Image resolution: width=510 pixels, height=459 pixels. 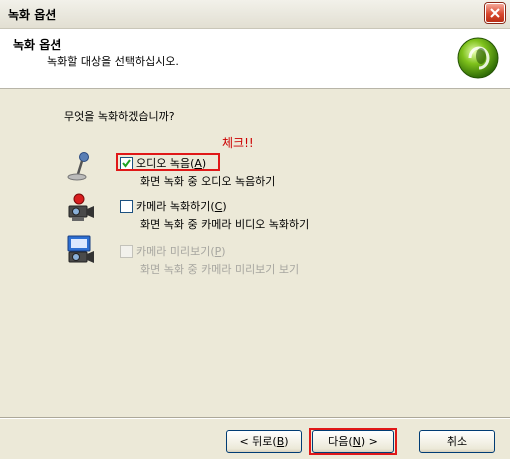 What do you see at coordinates (126, 251) in the screenshot?
I see `camera-preview-checkbox` at bounding box center [126, 251].